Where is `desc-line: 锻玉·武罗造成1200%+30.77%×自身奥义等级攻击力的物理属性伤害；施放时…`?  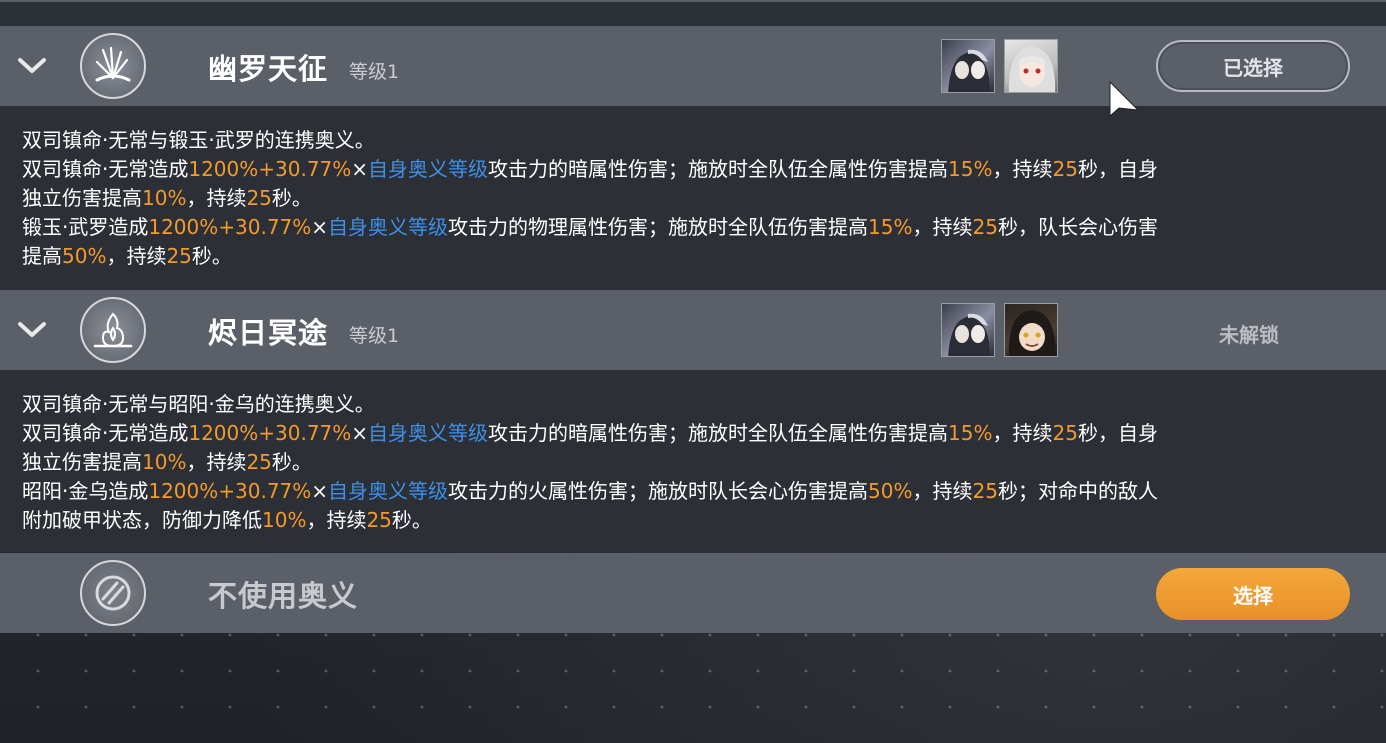
desc-line: 锻玉·武罗造成1200%+30.77%×自身奥义等级攻击力的物理属性伤害；施放时… is located at coordinates (590, 227).